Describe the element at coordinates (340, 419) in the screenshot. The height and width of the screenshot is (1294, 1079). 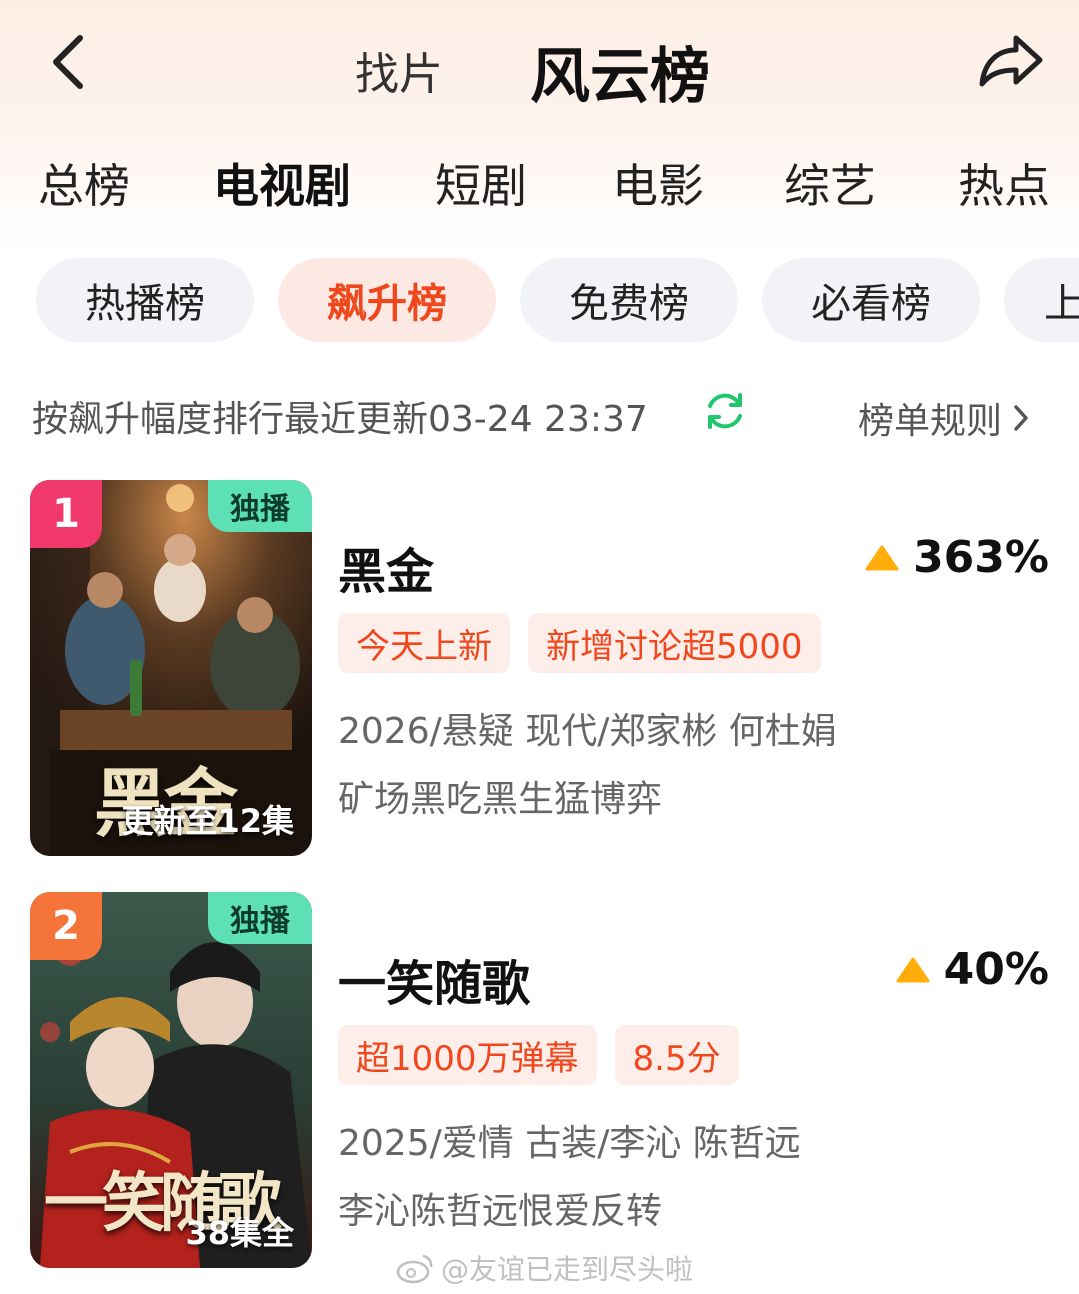
I see `ranking-description: 按飙升幅度排行最近更新03-24 23:37` at that location.